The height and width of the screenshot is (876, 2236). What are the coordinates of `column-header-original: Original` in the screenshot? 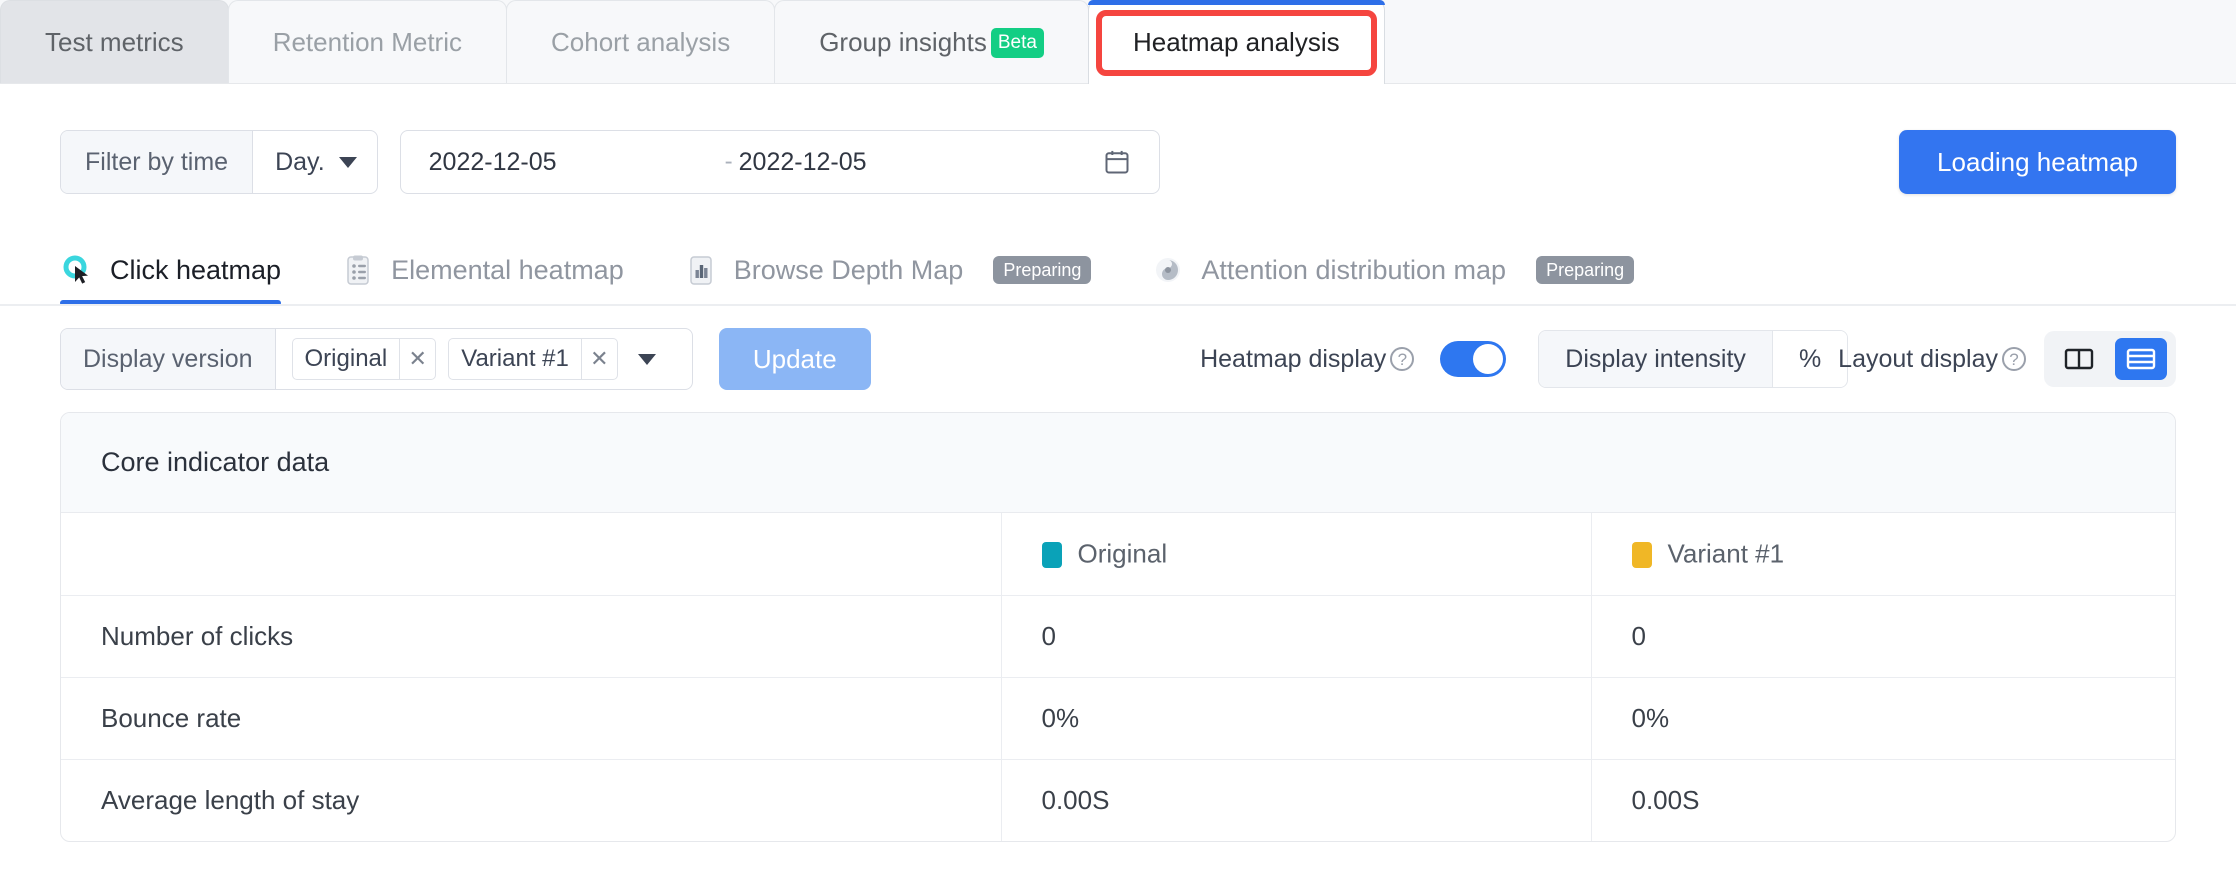 It's located at (1296, 554).